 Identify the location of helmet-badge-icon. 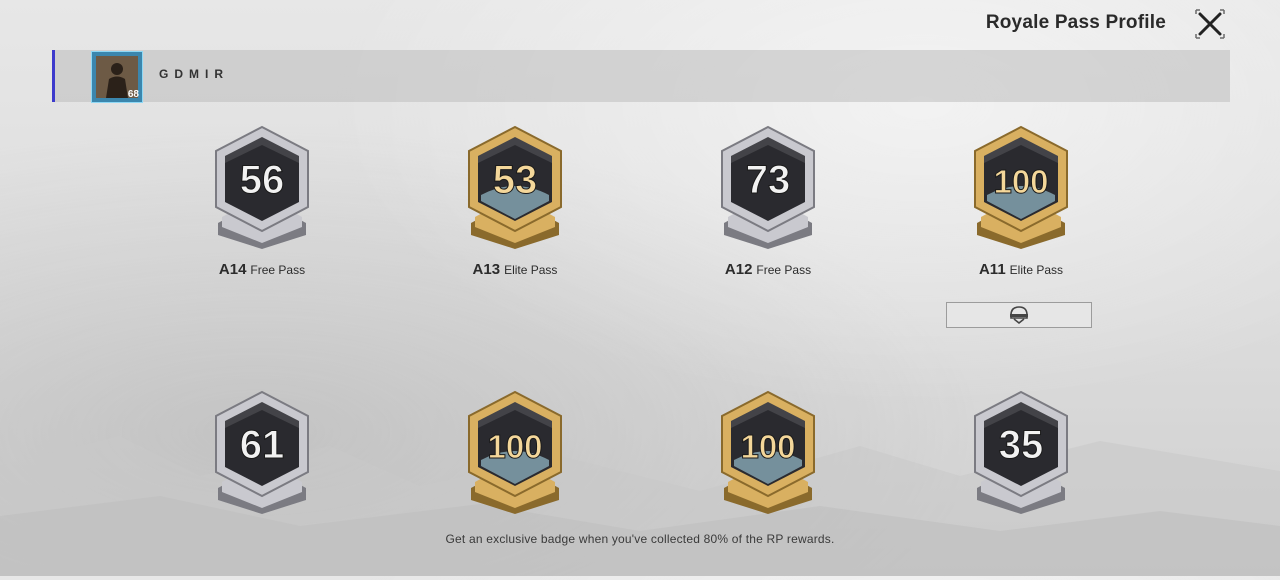
(1019, 315).